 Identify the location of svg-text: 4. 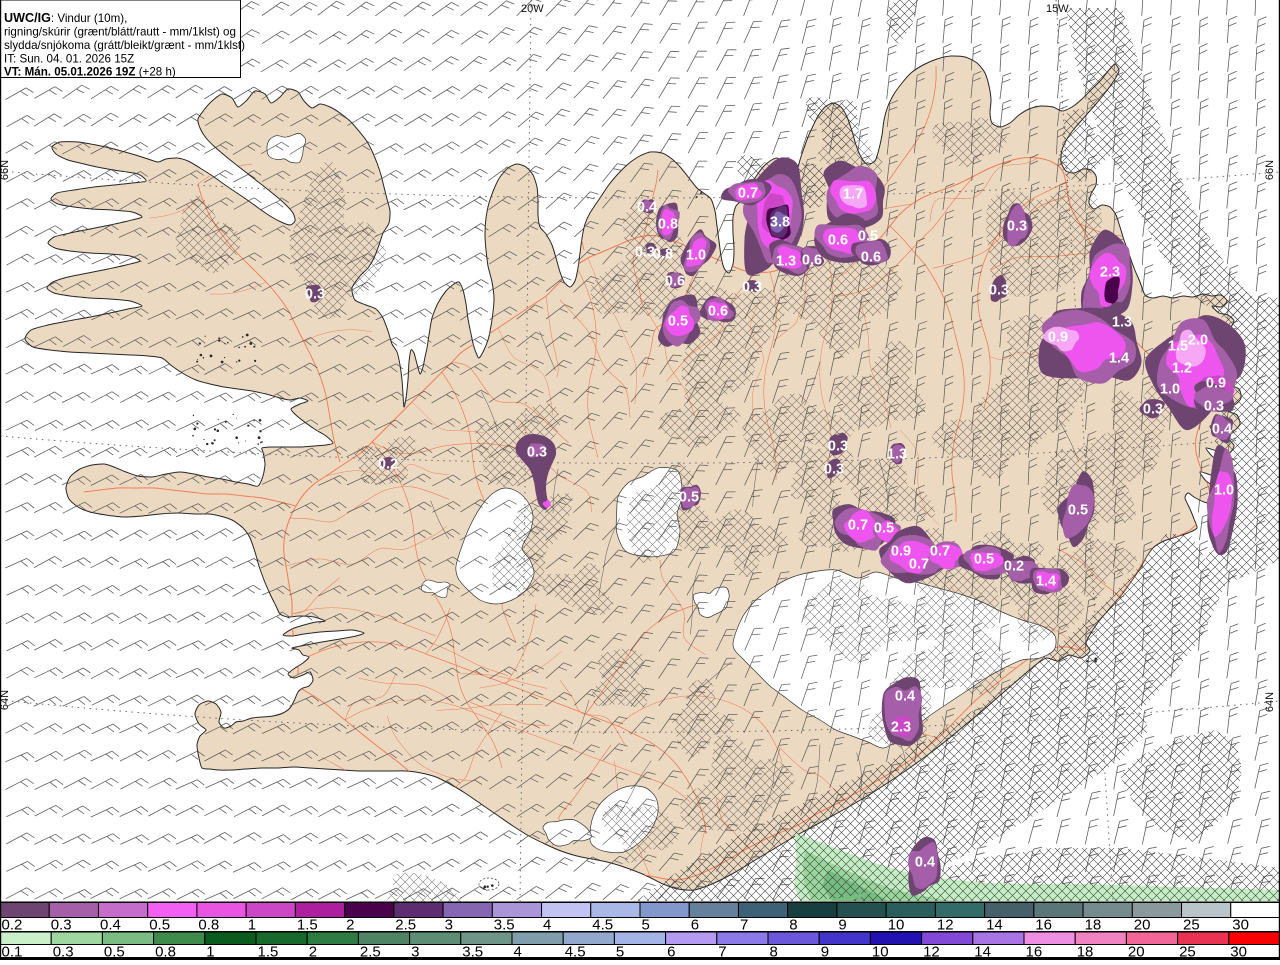
(547, 925).